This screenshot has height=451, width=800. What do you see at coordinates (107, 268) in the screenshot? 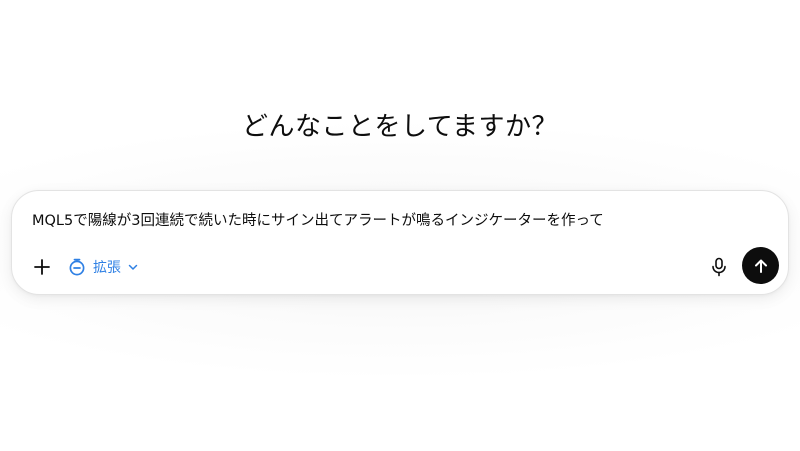
I see `mode-label: 拡張` at bounding box center [107, 268].